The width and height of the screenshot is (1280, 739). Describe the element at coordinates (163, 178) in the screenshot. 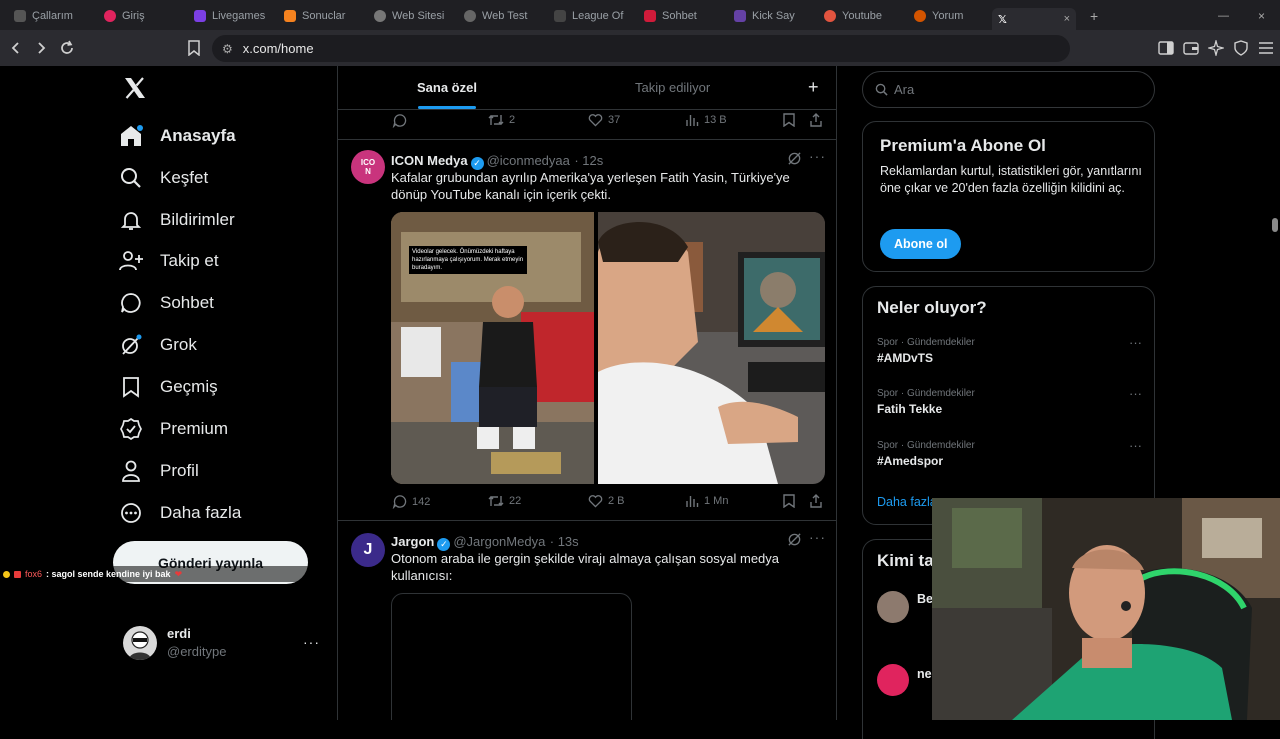

I see `nav-item-explore: Keşfet` at that location.